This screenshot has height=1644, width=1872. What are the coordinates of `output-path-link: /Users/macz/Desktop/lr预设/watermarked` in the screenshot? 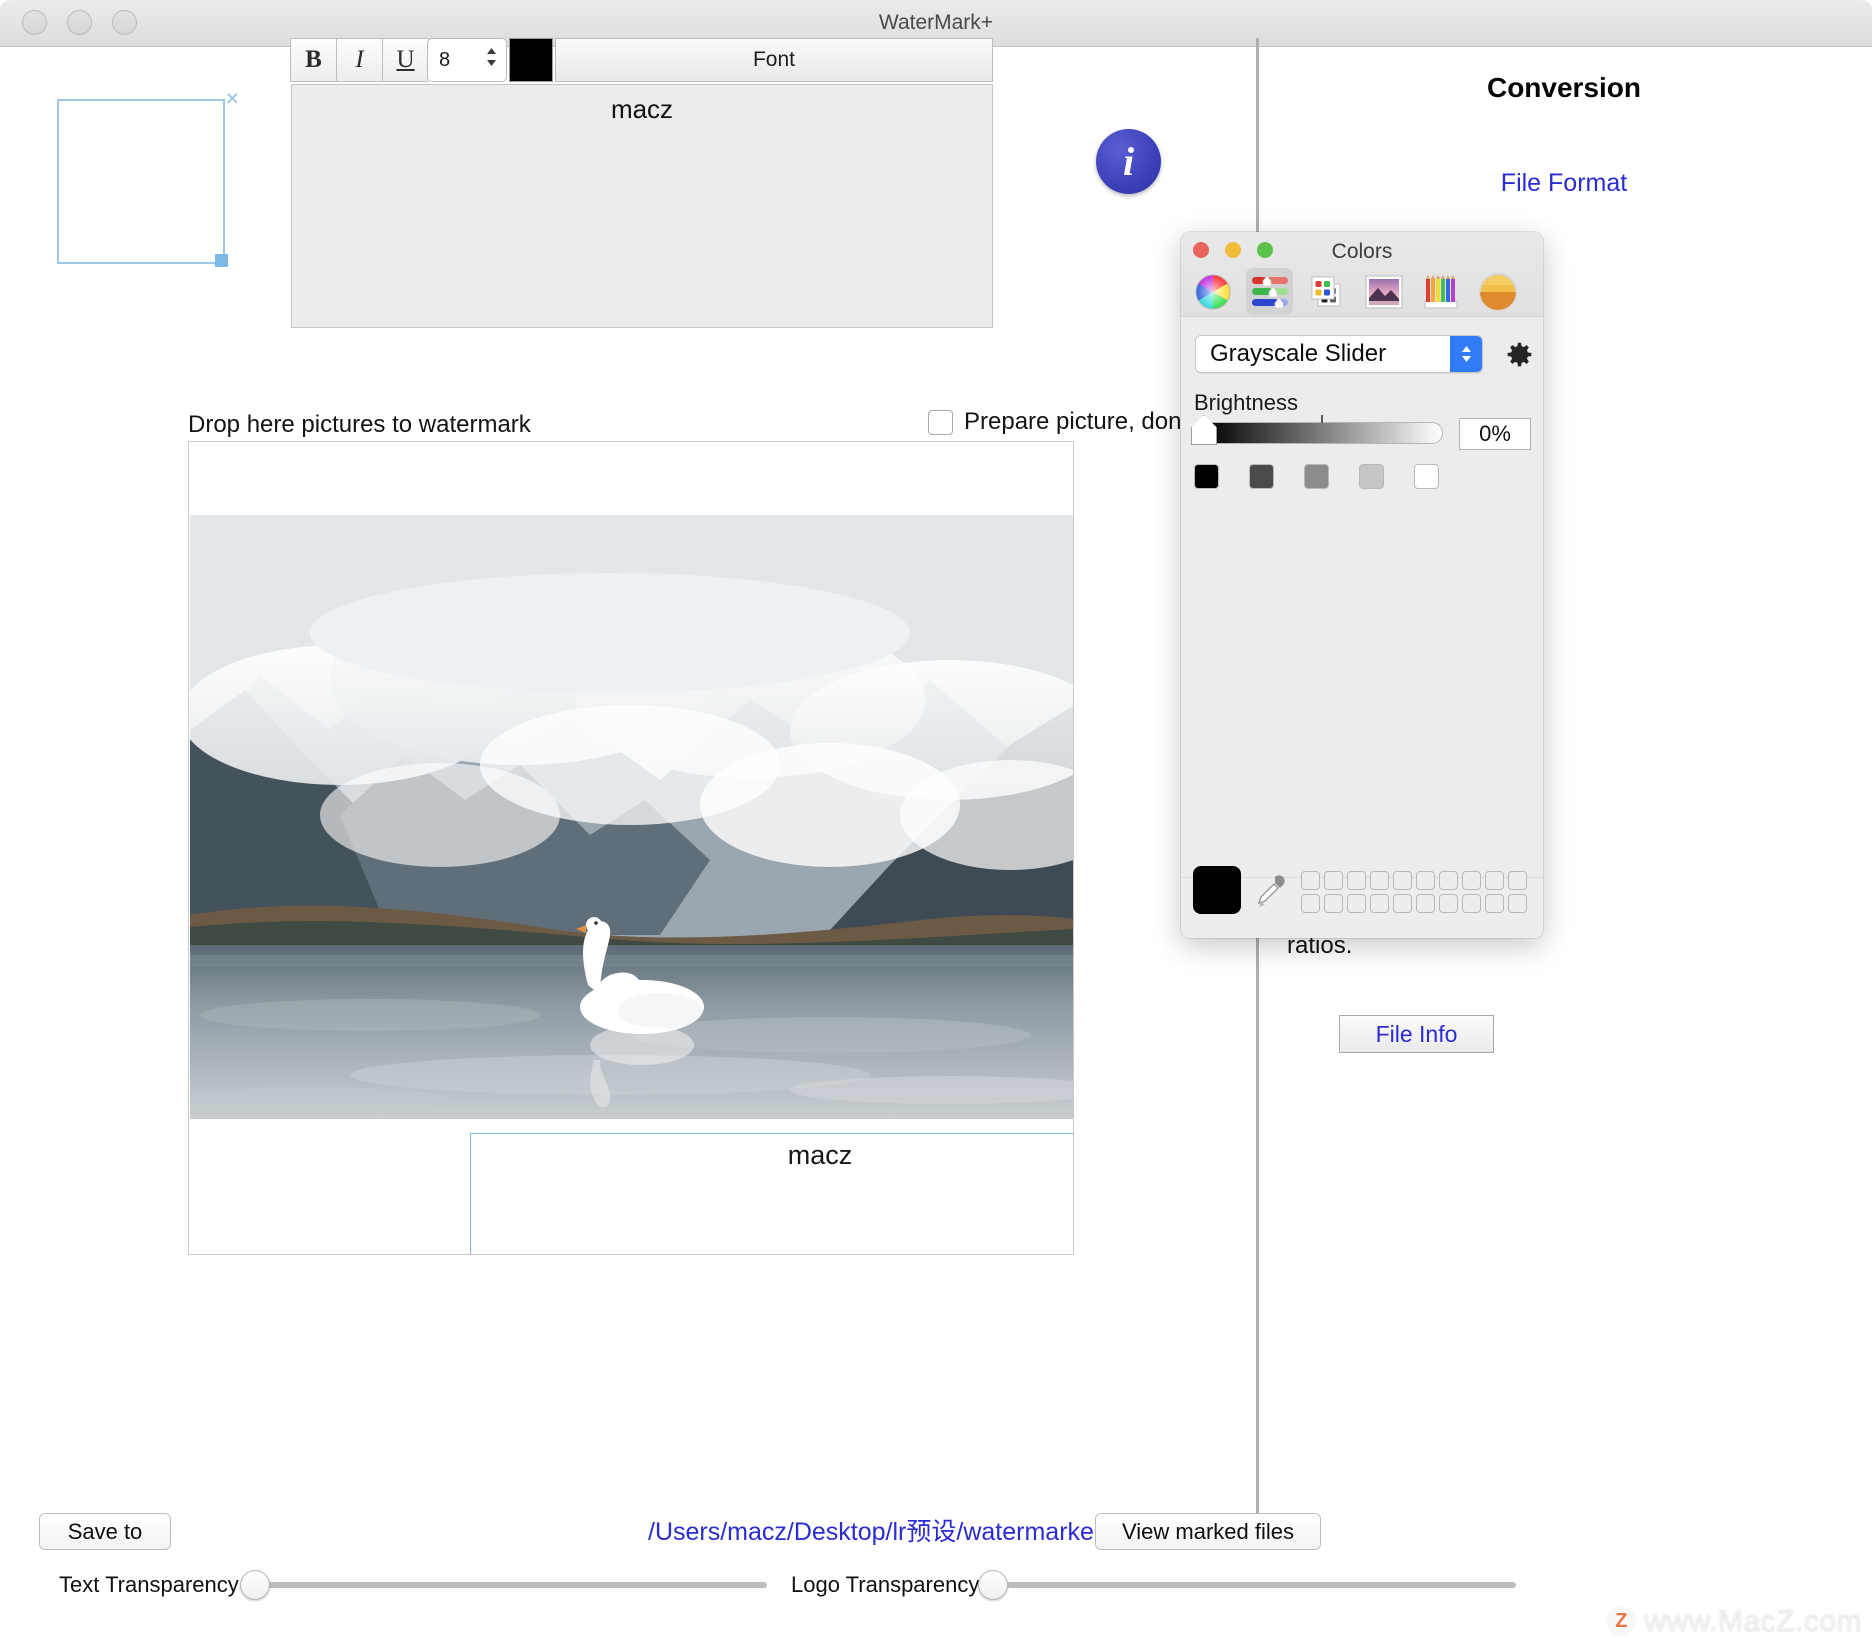 It's located at (878, 1530).